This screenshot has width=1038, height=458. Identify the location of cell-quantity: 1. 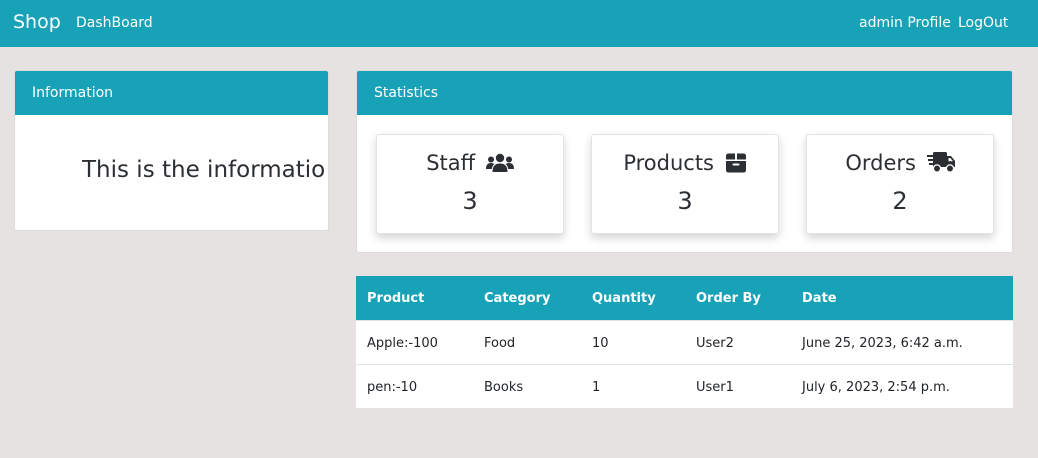
(596, 387).